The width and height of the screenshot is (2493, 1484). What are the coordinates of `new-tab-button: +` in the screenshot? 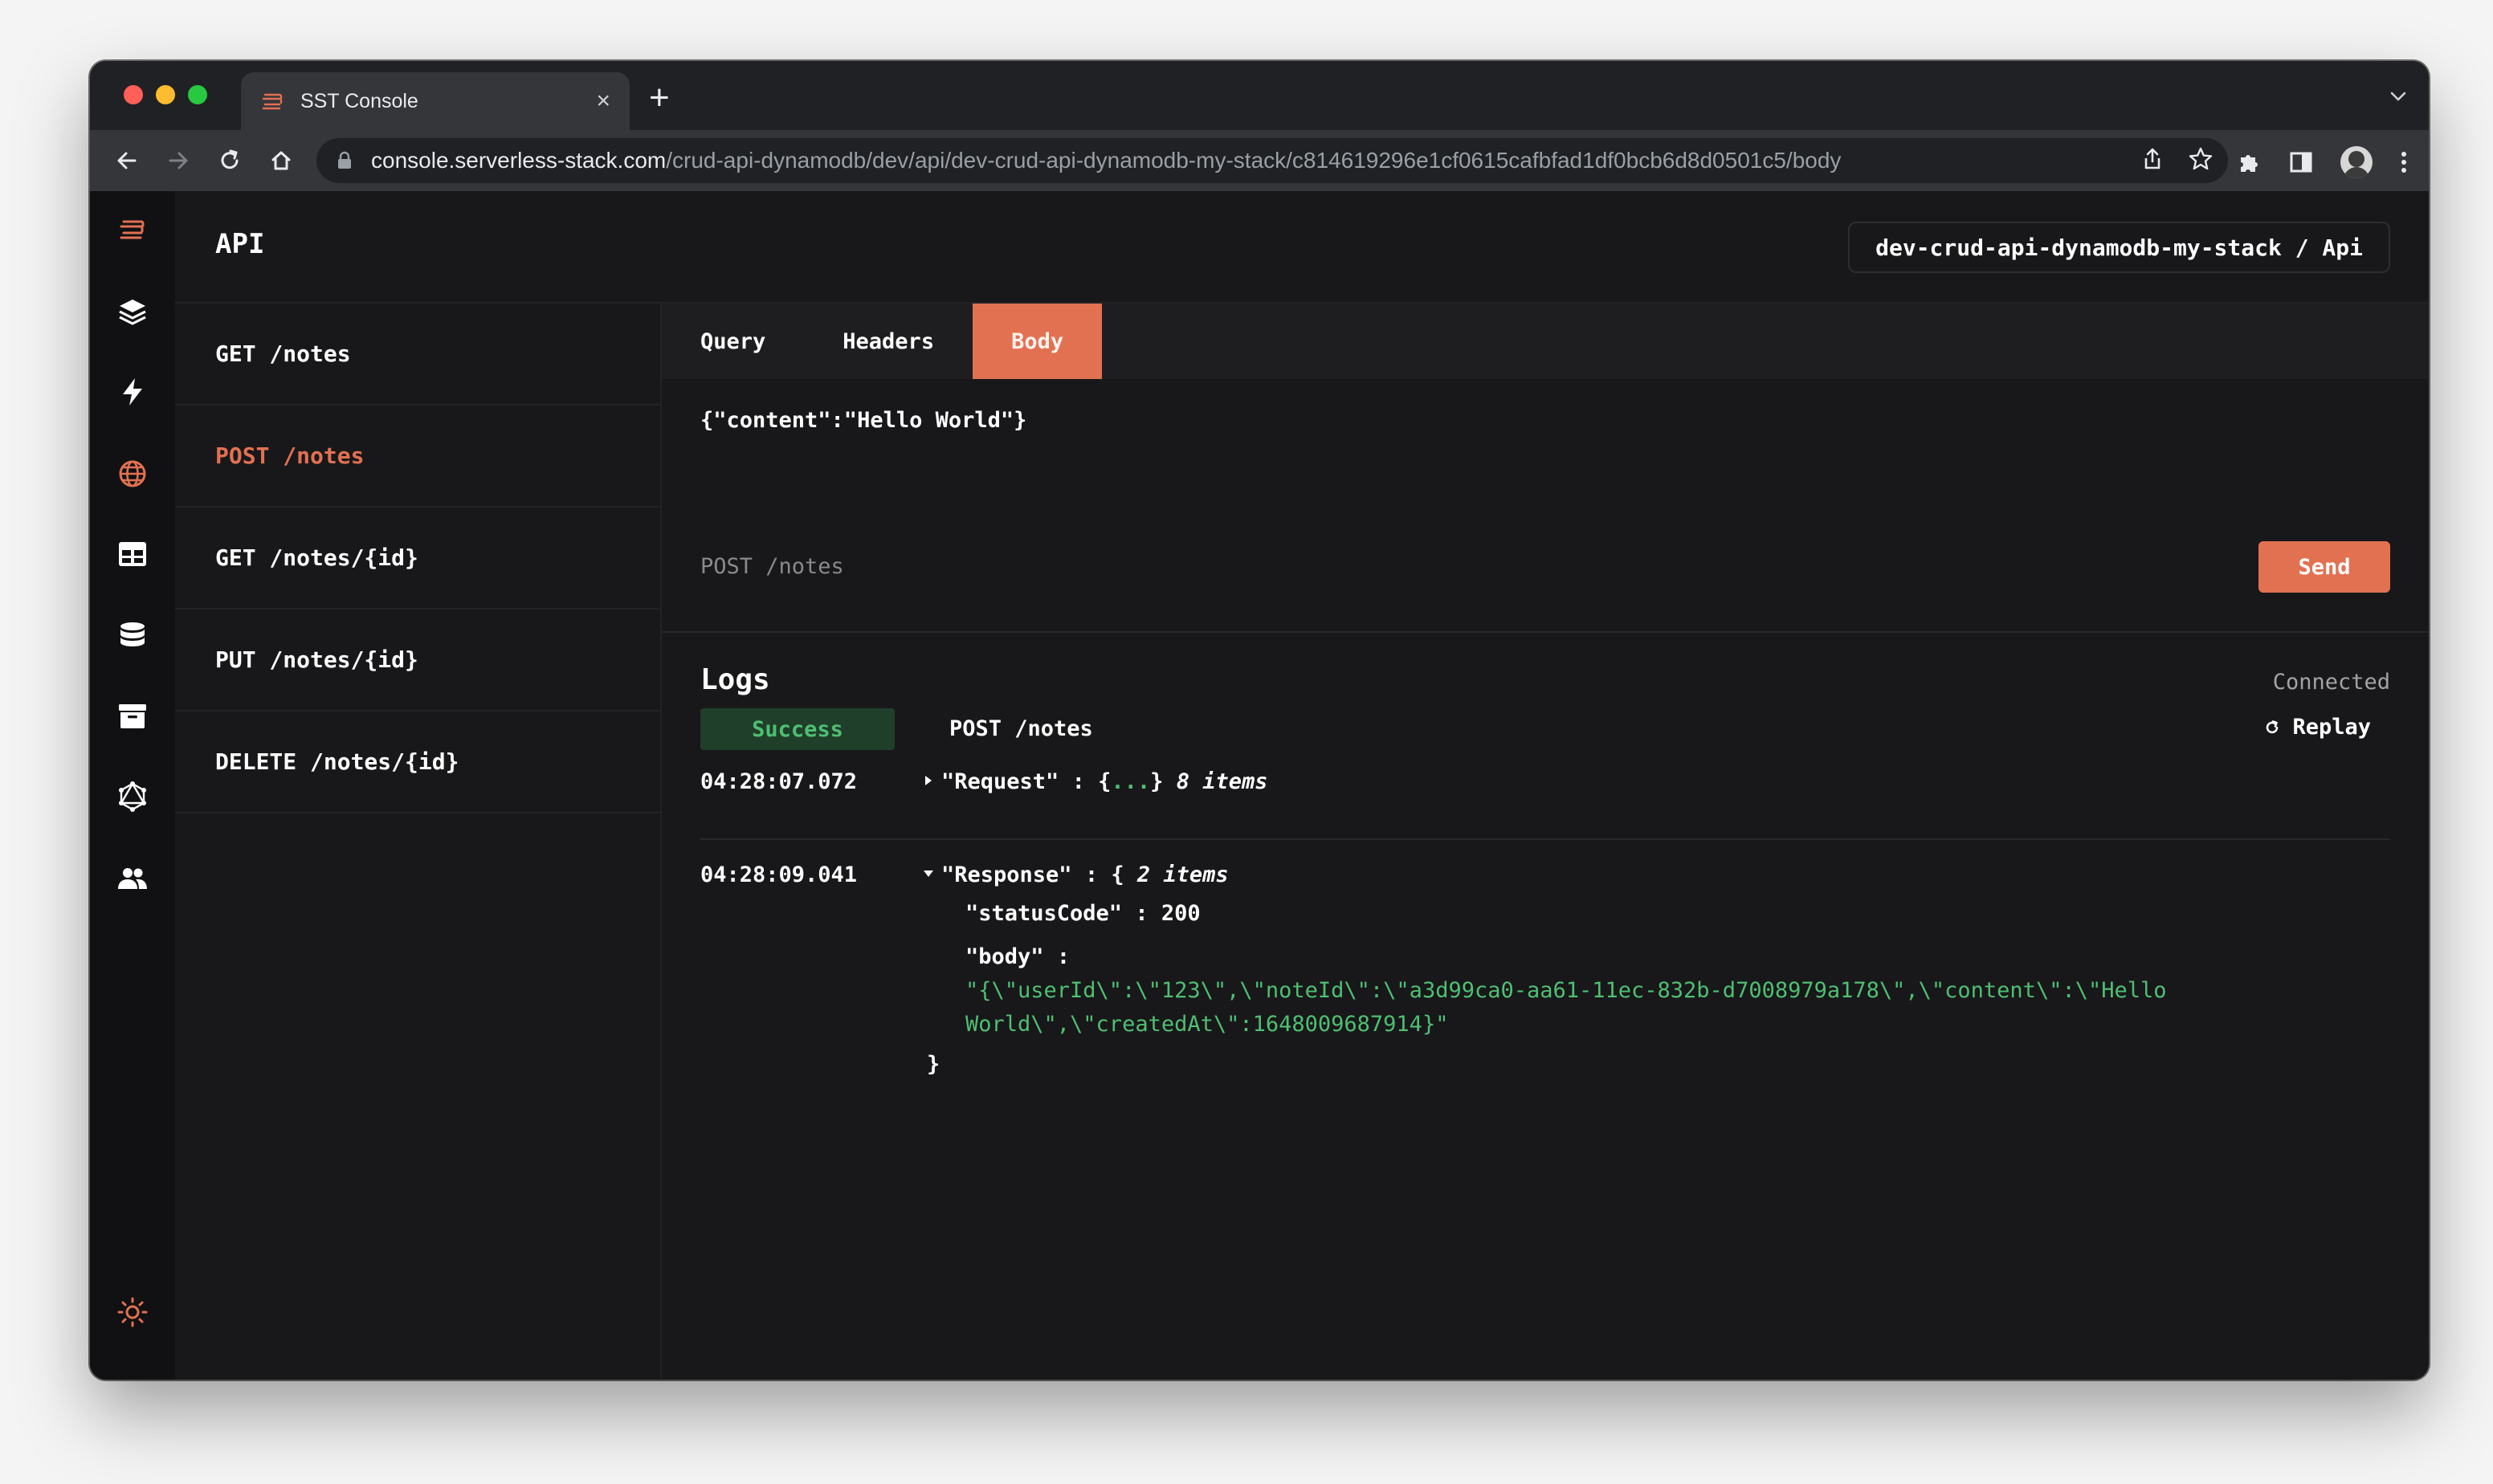 It's located at (660, 98).